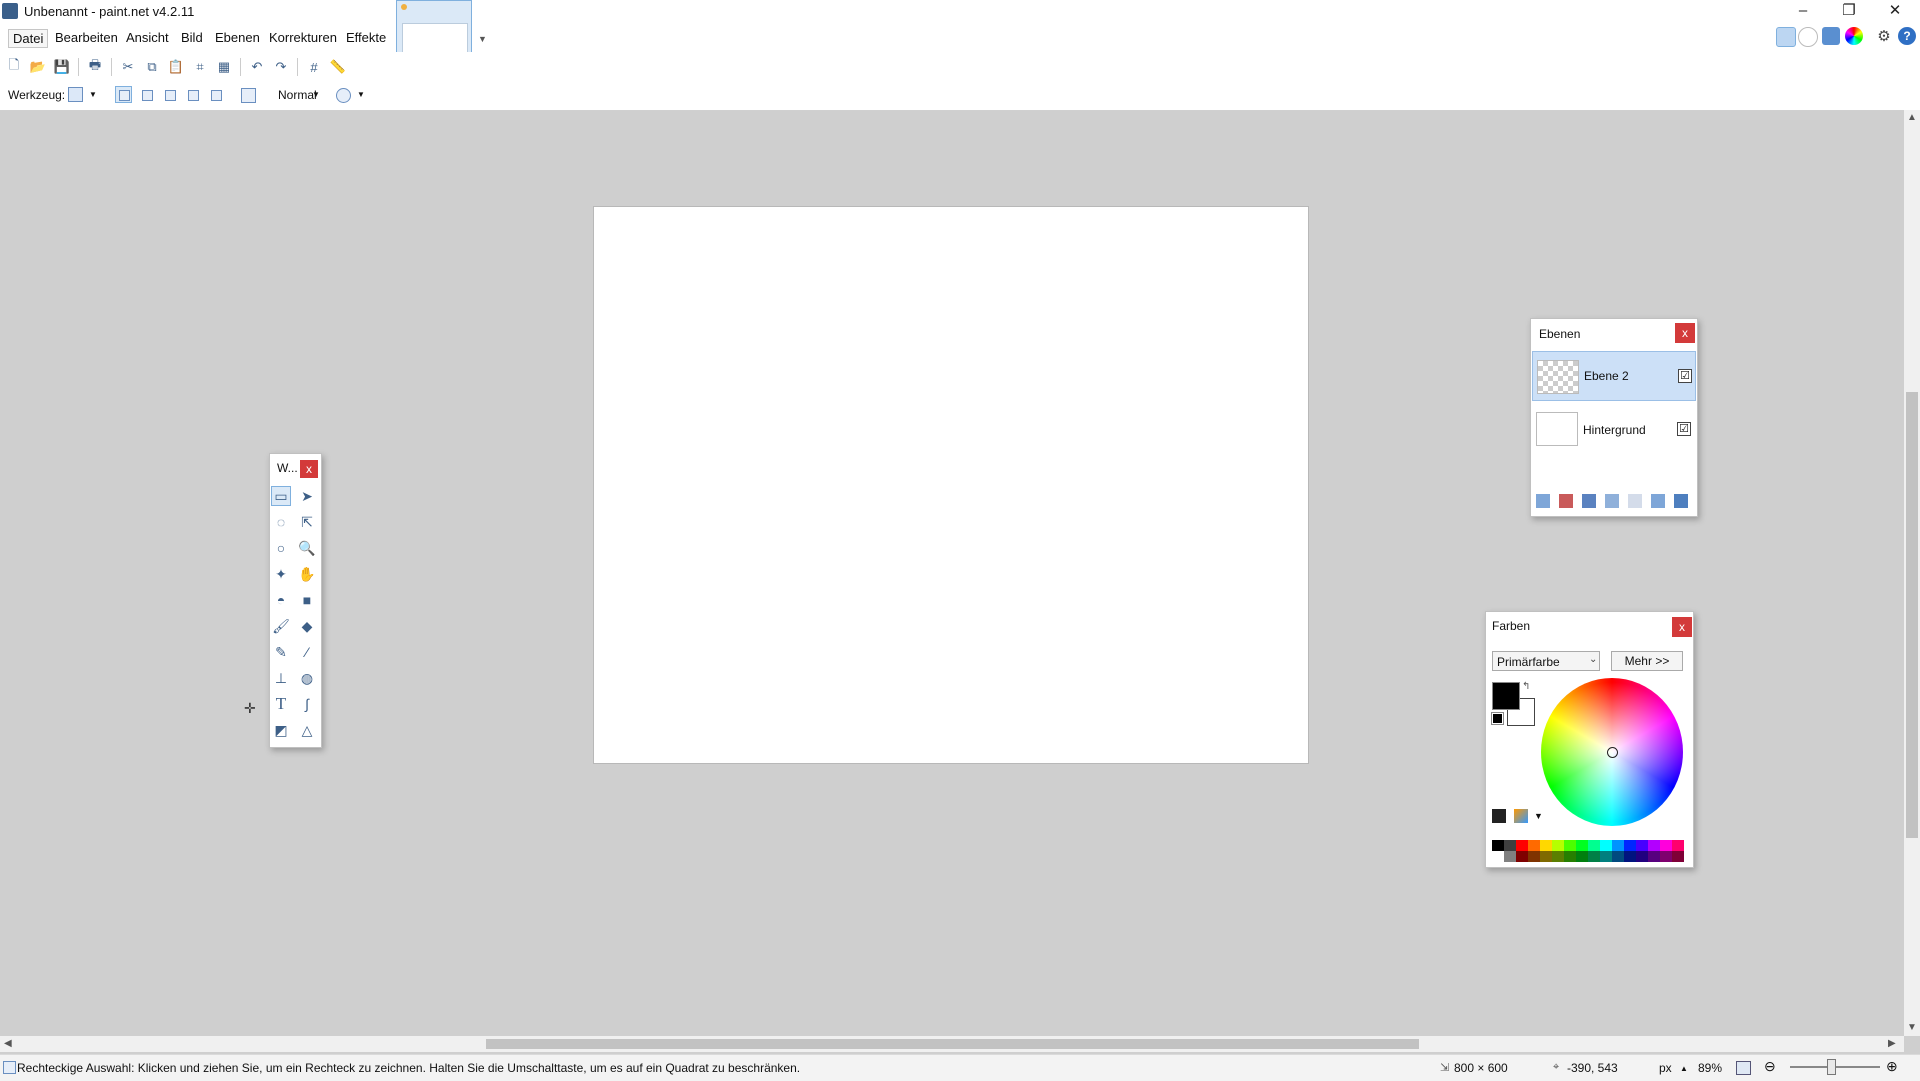 Image resolution: width=1920 pixels, height=1081 pixels. Describe the element at coordinates (237, 37) in the screenshot. I see `menu-ebenen: Ebenen` at that location.